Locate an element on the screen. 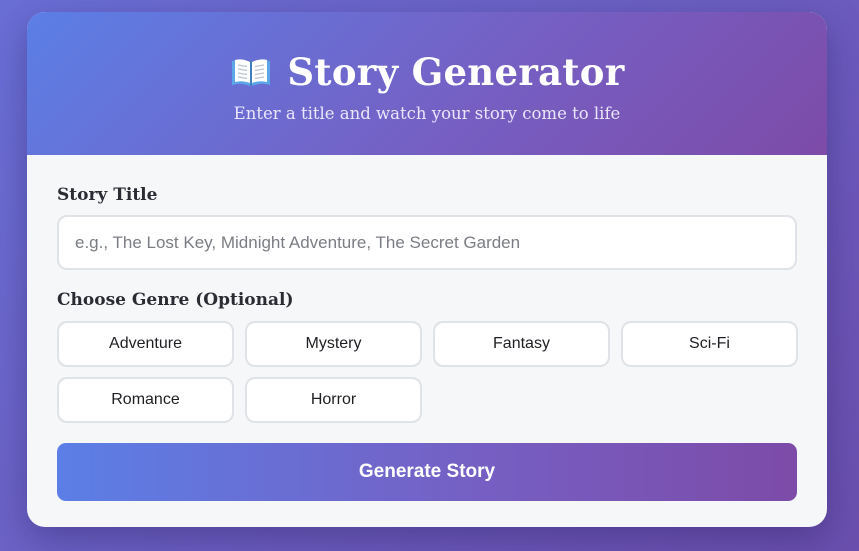 This screenshot has width=859, height=551. genre-button-mystery: Mystery is located at coordinates (333, 344).